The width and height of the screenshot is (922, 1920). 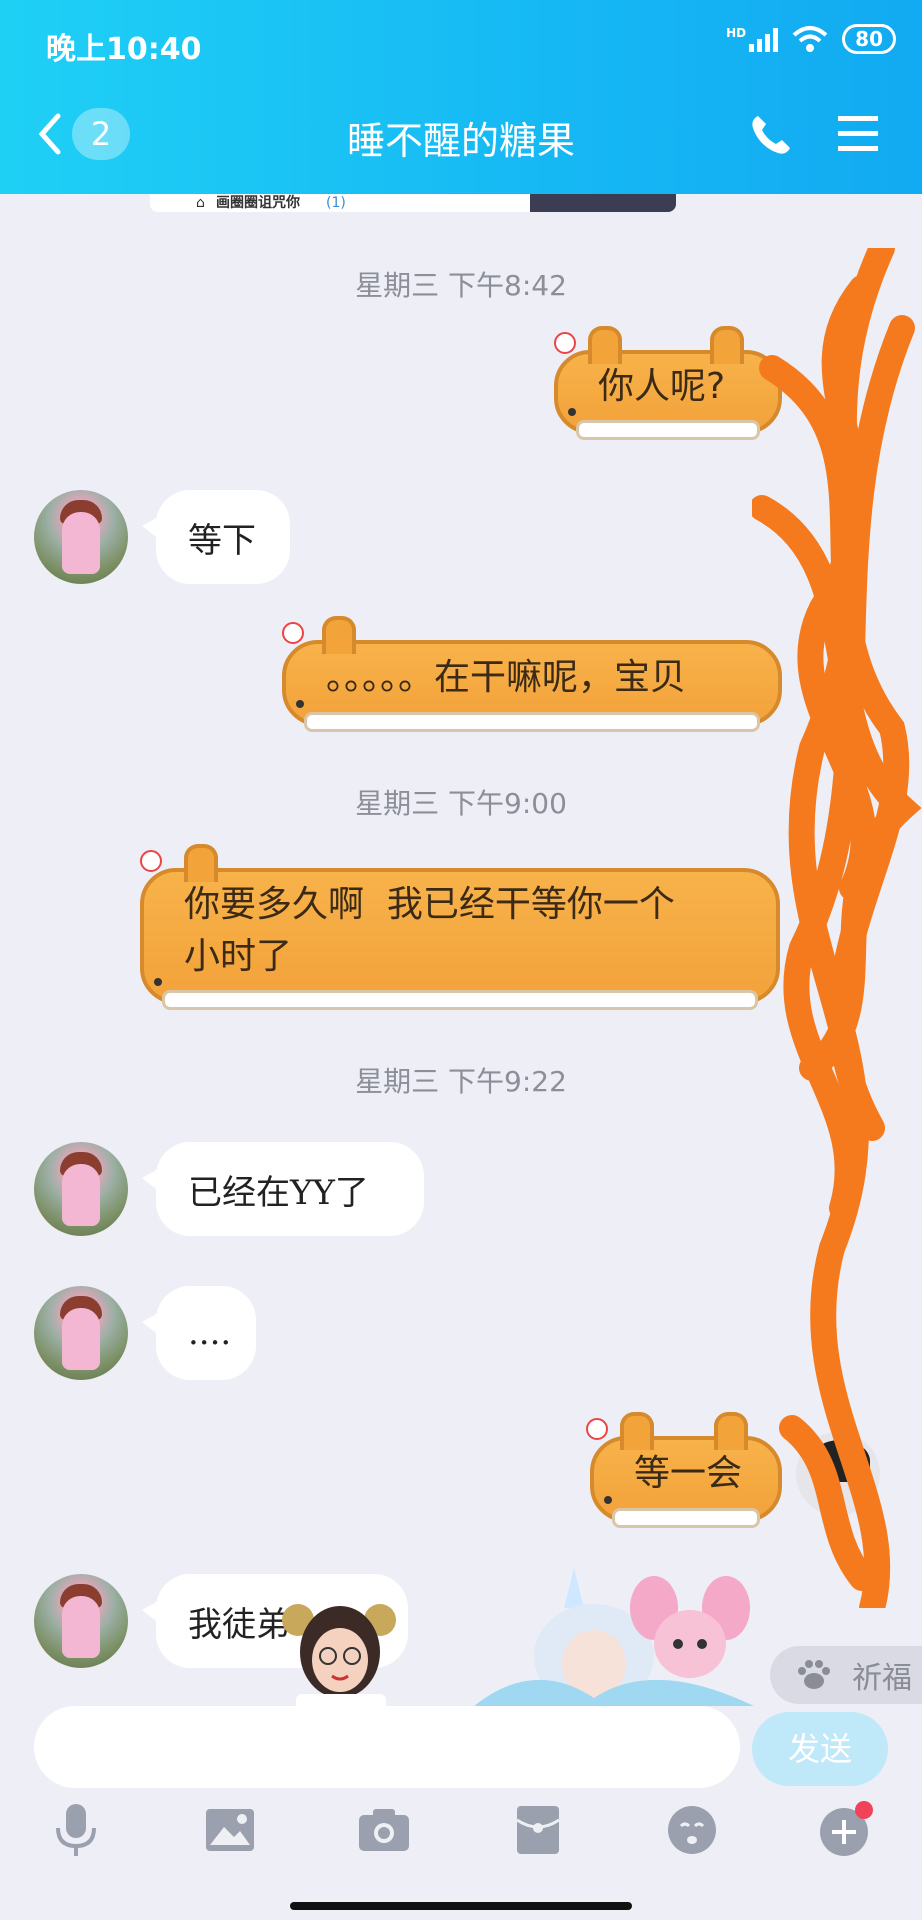 I want to click on status-time: 晚上10:40, so click(x=124, y=49).